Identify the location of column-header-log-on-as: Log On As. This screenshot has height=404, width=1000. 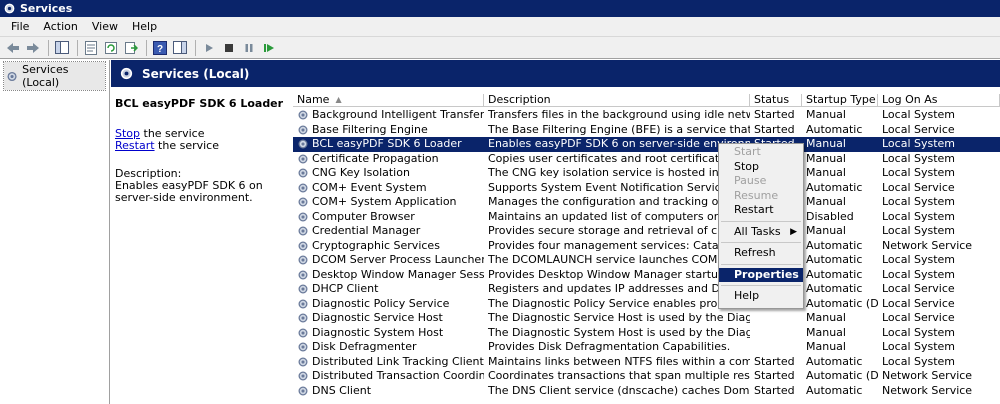
(939, 100).